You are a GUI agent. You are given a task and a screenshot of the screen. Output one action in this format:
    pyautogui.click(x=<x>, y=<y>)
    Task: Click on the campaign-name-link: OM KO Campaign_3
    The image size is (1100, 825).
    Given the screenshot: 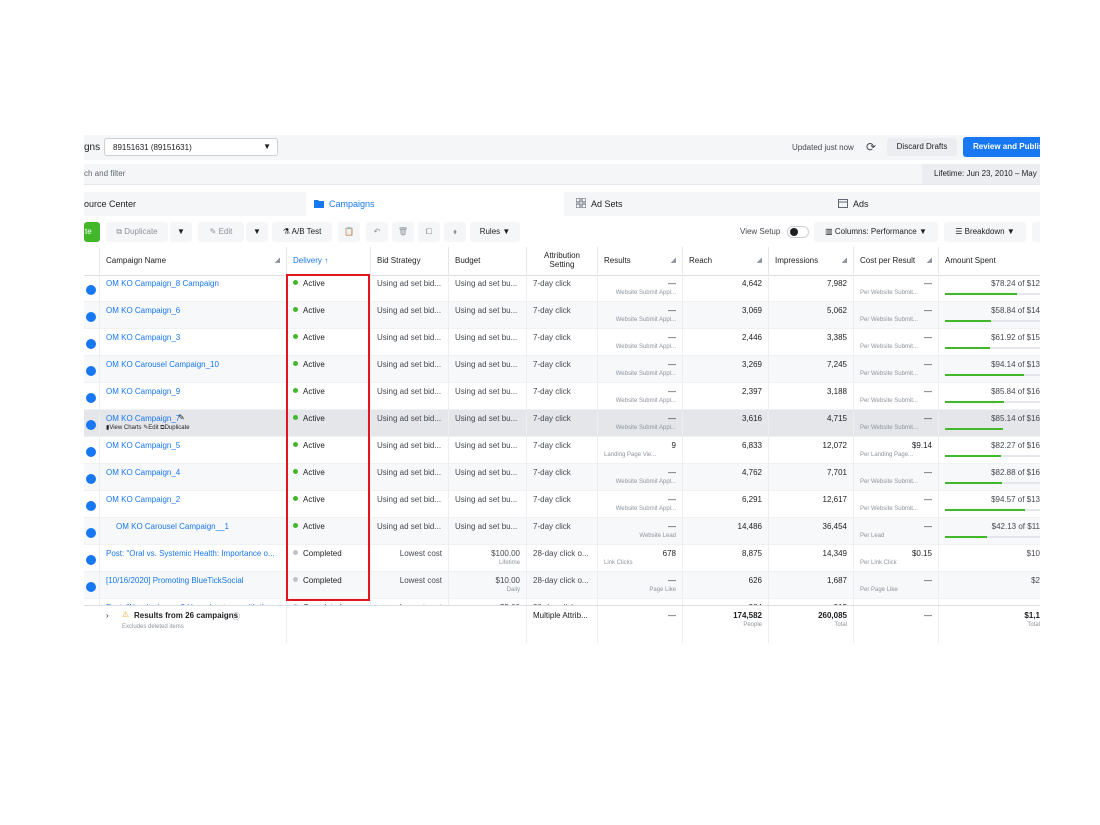 What is the action you would take?
    pyautogui.click(x=143, y=337)
    